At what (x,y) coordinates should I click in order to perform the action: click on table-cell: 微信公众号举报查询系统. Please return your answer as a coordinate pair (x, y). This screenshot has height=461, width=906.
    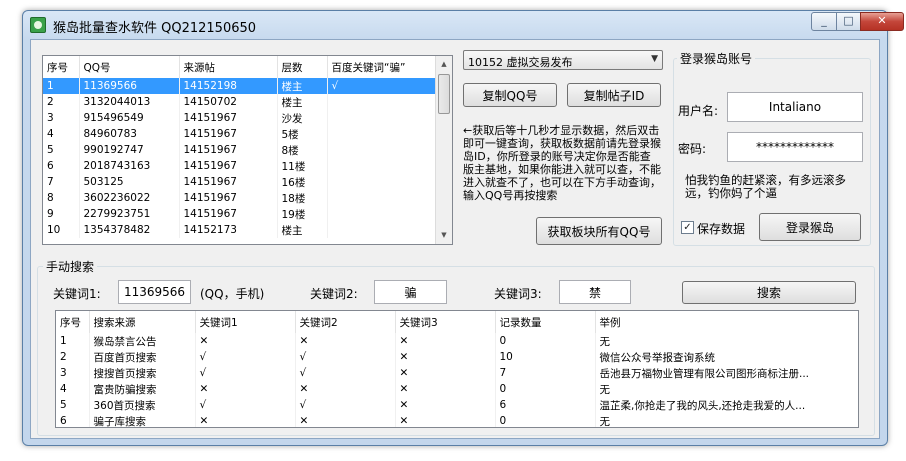
    Looking at the image, I should click on (726, 357).